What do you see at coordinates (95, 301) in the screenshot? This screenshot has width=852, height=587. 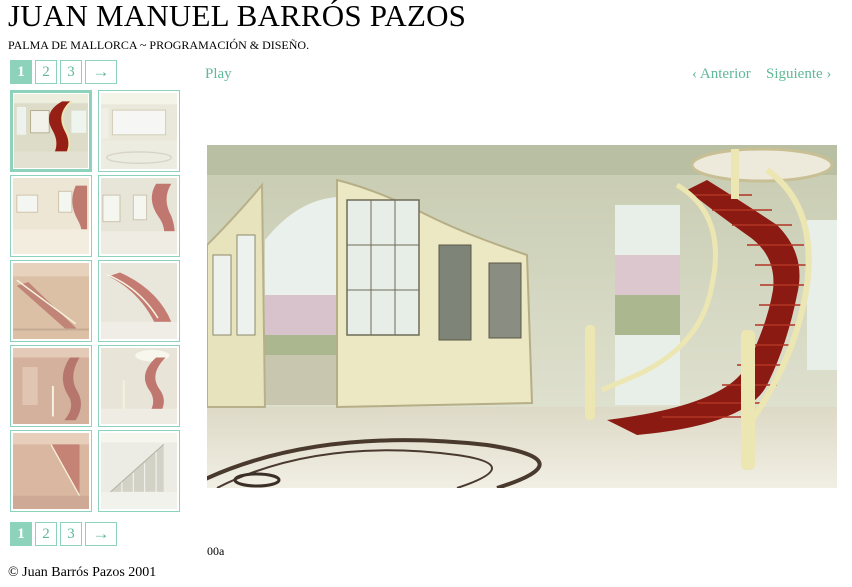 I see `thumbnail-grid` at bounding box center [95, 301].